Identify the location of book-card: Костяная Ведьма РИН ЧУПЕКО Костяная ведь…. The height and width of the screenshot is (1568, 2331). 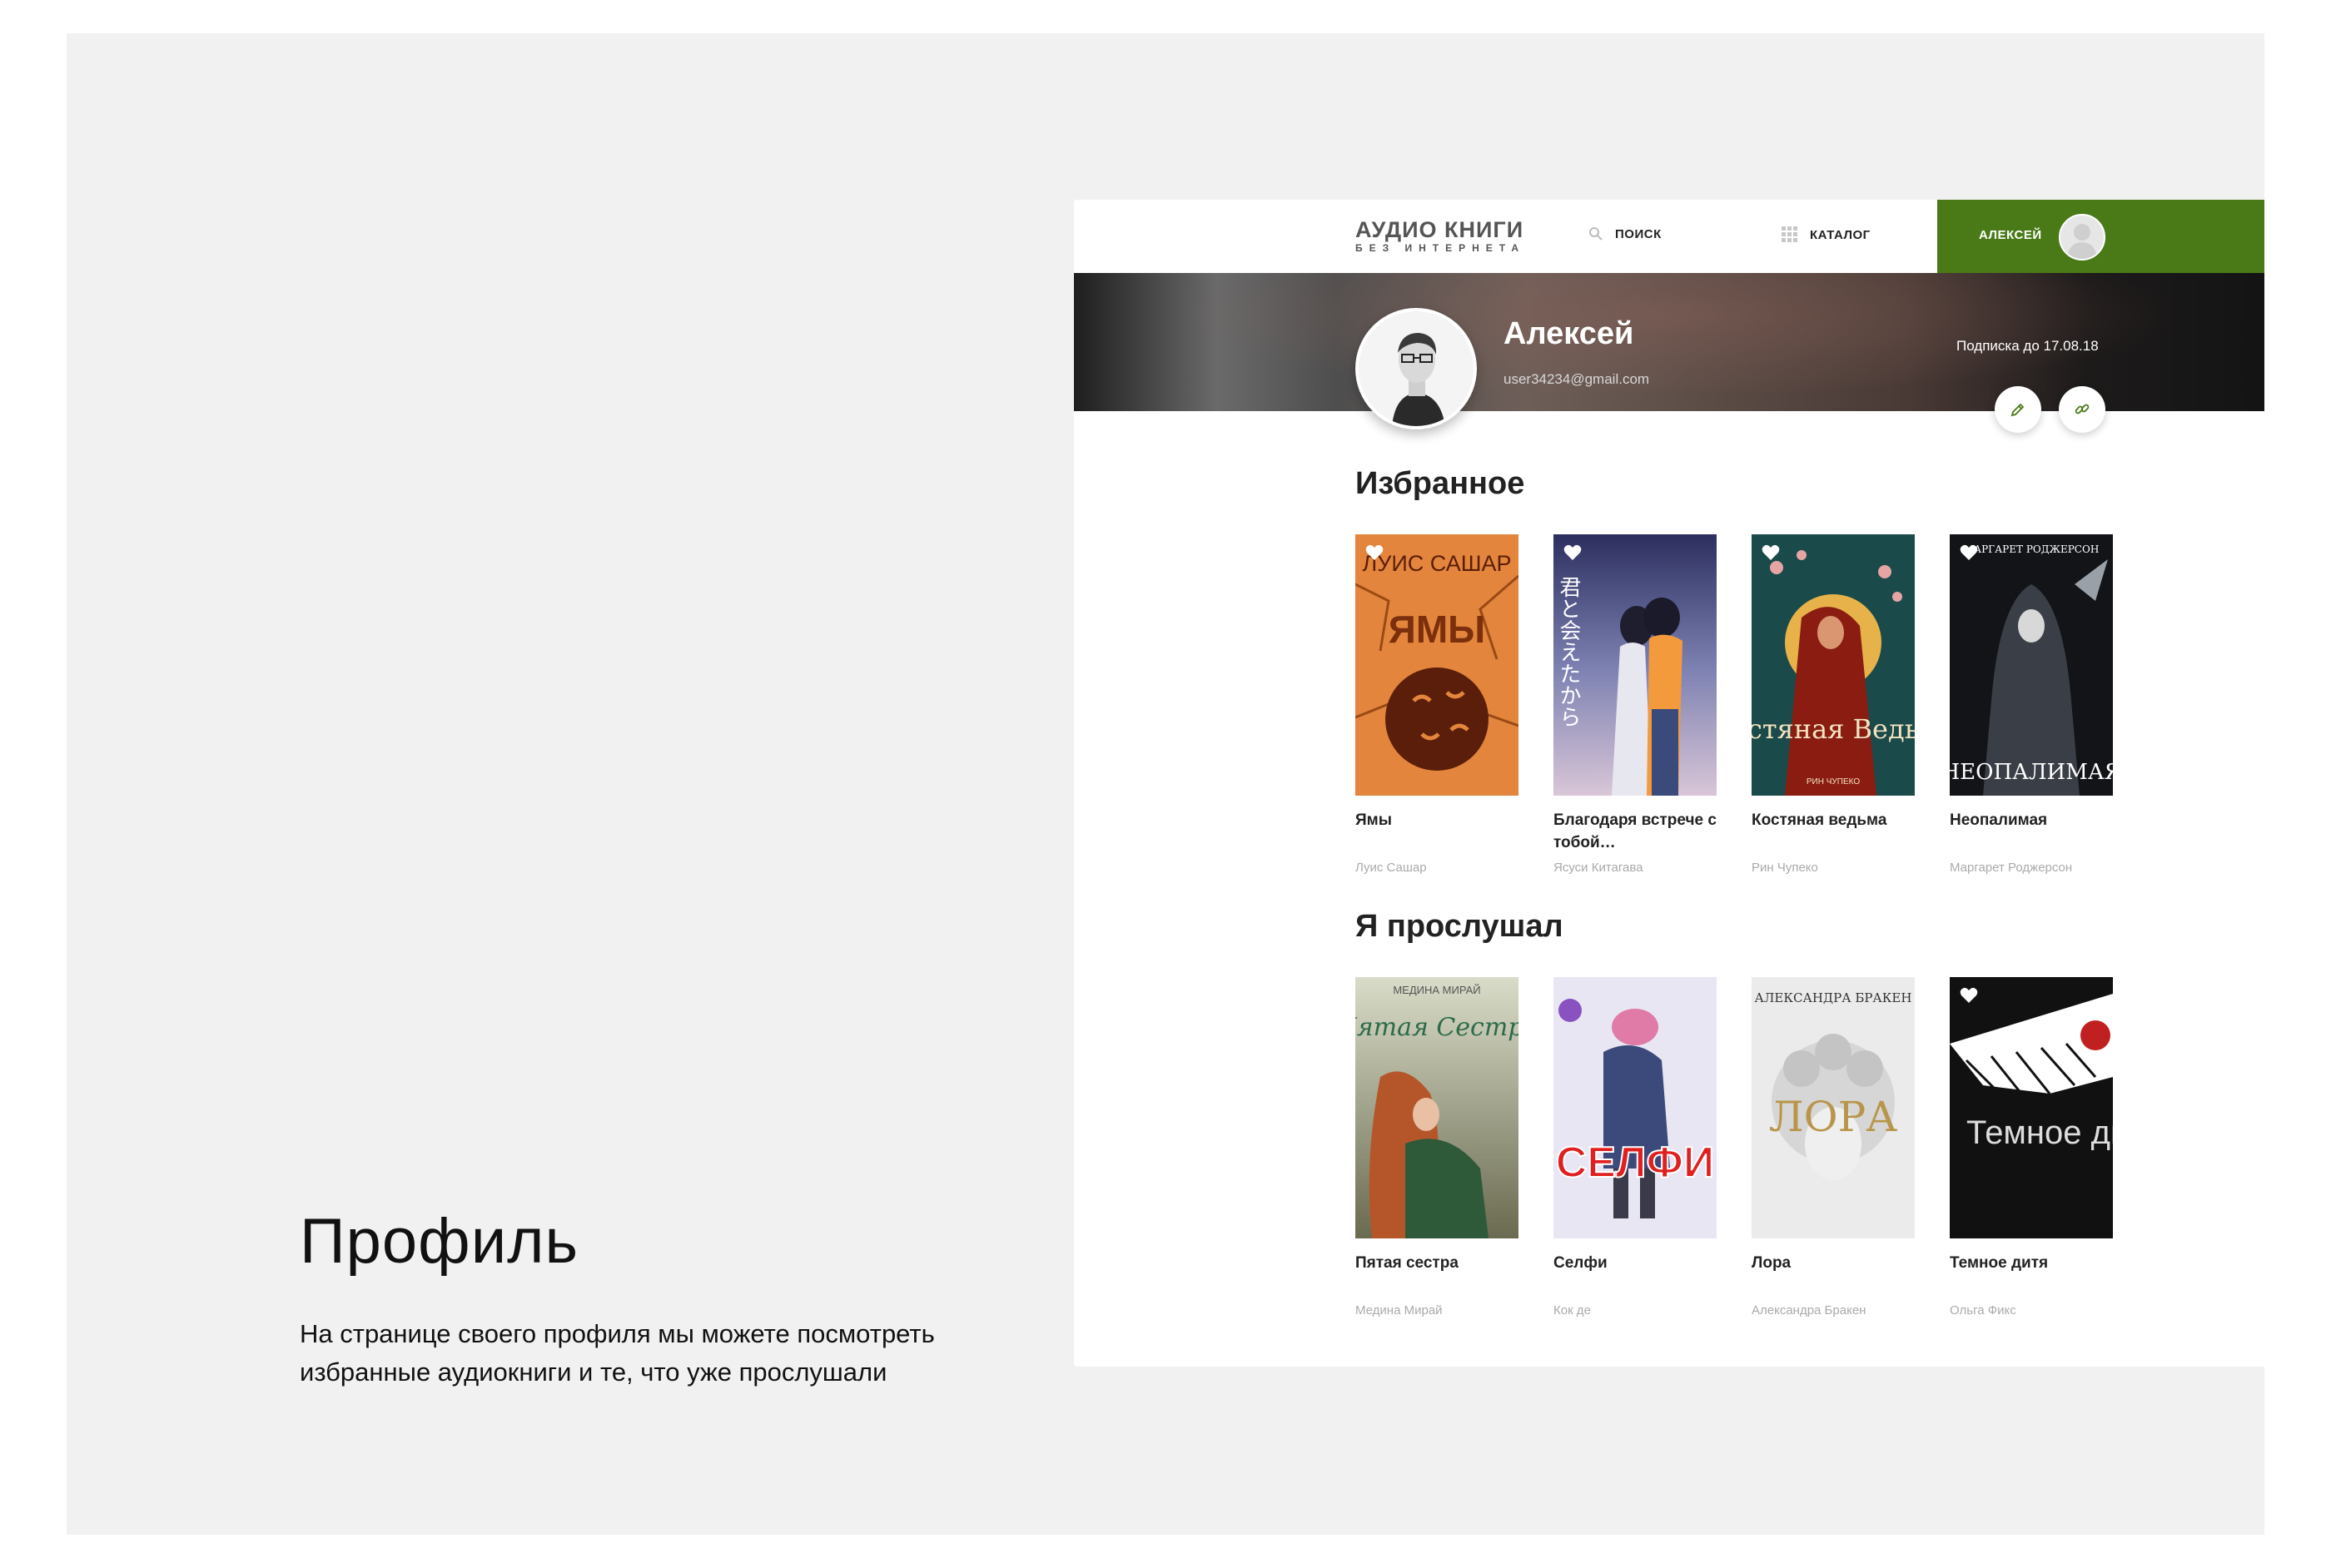
(1833, 704).